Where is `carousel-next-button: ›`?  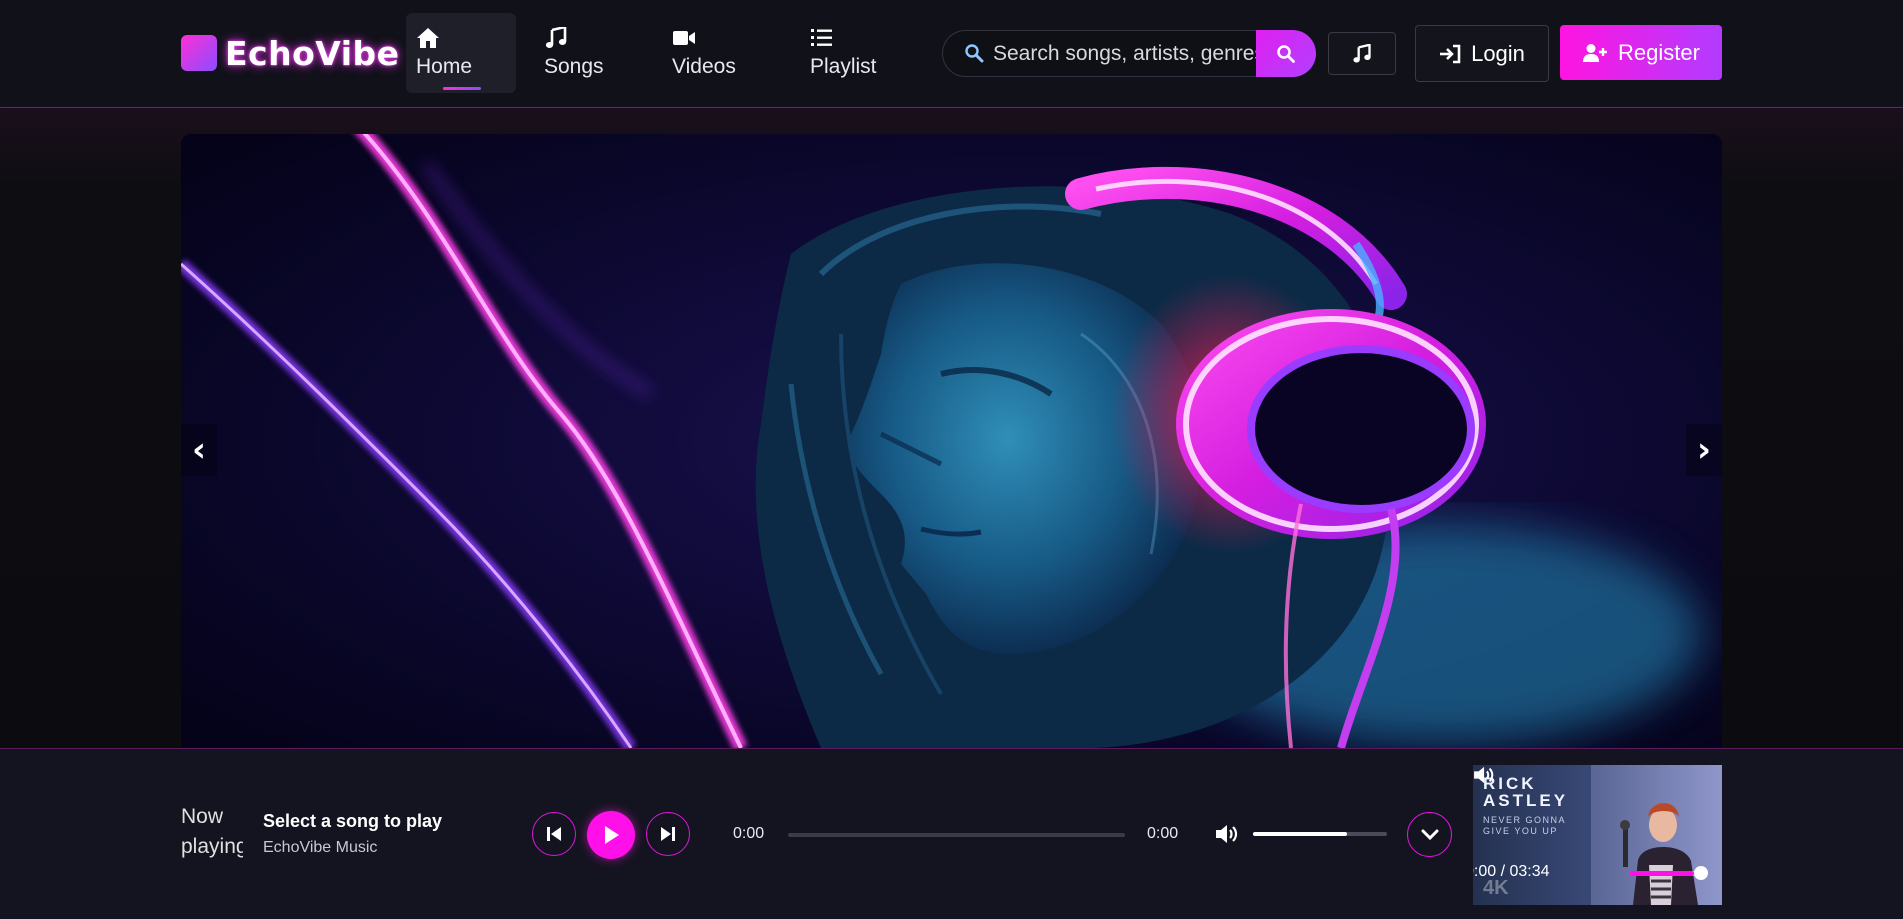 carousel-next-button: › is located at coordinates (1704, 450).